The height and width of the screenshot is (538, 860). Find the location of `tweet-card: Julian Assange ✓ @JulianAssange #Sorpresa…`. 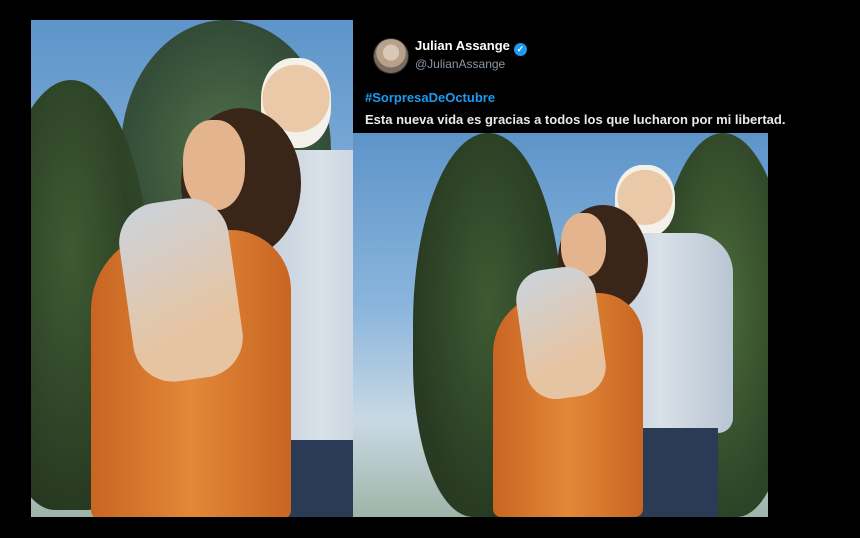

tweet-card: Julian Assange ✓ @JulianAssange #Sorpresa… is located at coordinates (580, 76).